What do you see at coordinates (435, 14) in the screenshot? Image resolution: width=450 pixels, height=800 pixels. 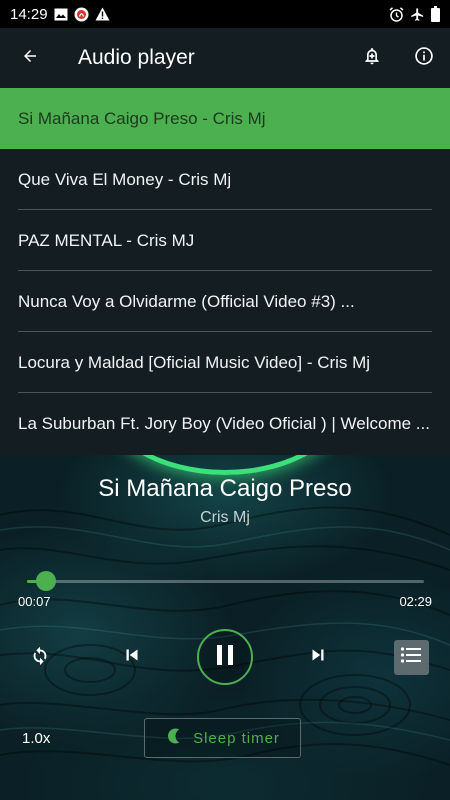 I see `battery-icon` at bounding box center [435, 14].